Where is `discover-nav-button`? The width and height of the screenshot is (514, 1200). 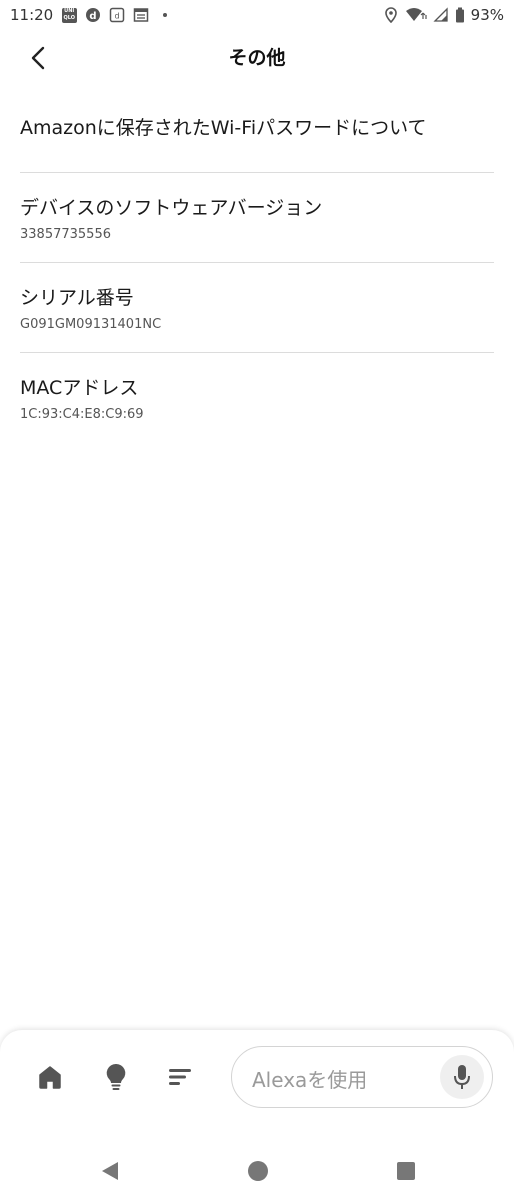
discover-nav-button is located at coordinates (116, 1077).